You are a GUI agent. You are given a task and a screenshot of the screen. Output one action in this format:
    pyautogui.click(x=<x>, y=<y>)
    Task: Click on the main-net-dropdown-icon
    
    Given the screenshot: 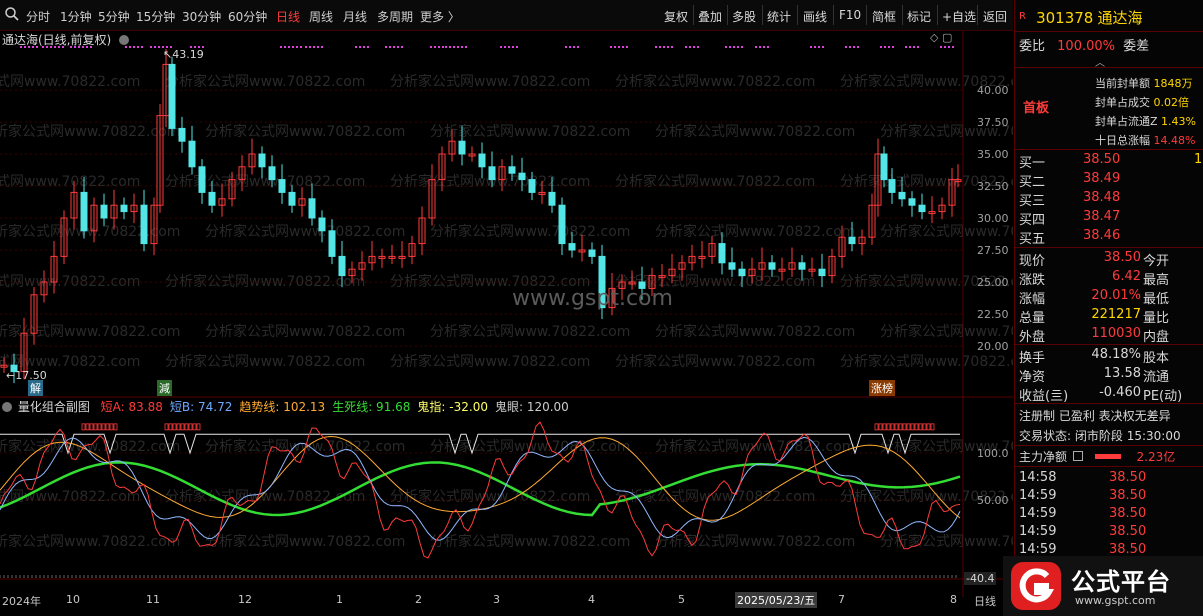 What is the action you would take?
    pyautogui.click(x=1077, y=456)
    